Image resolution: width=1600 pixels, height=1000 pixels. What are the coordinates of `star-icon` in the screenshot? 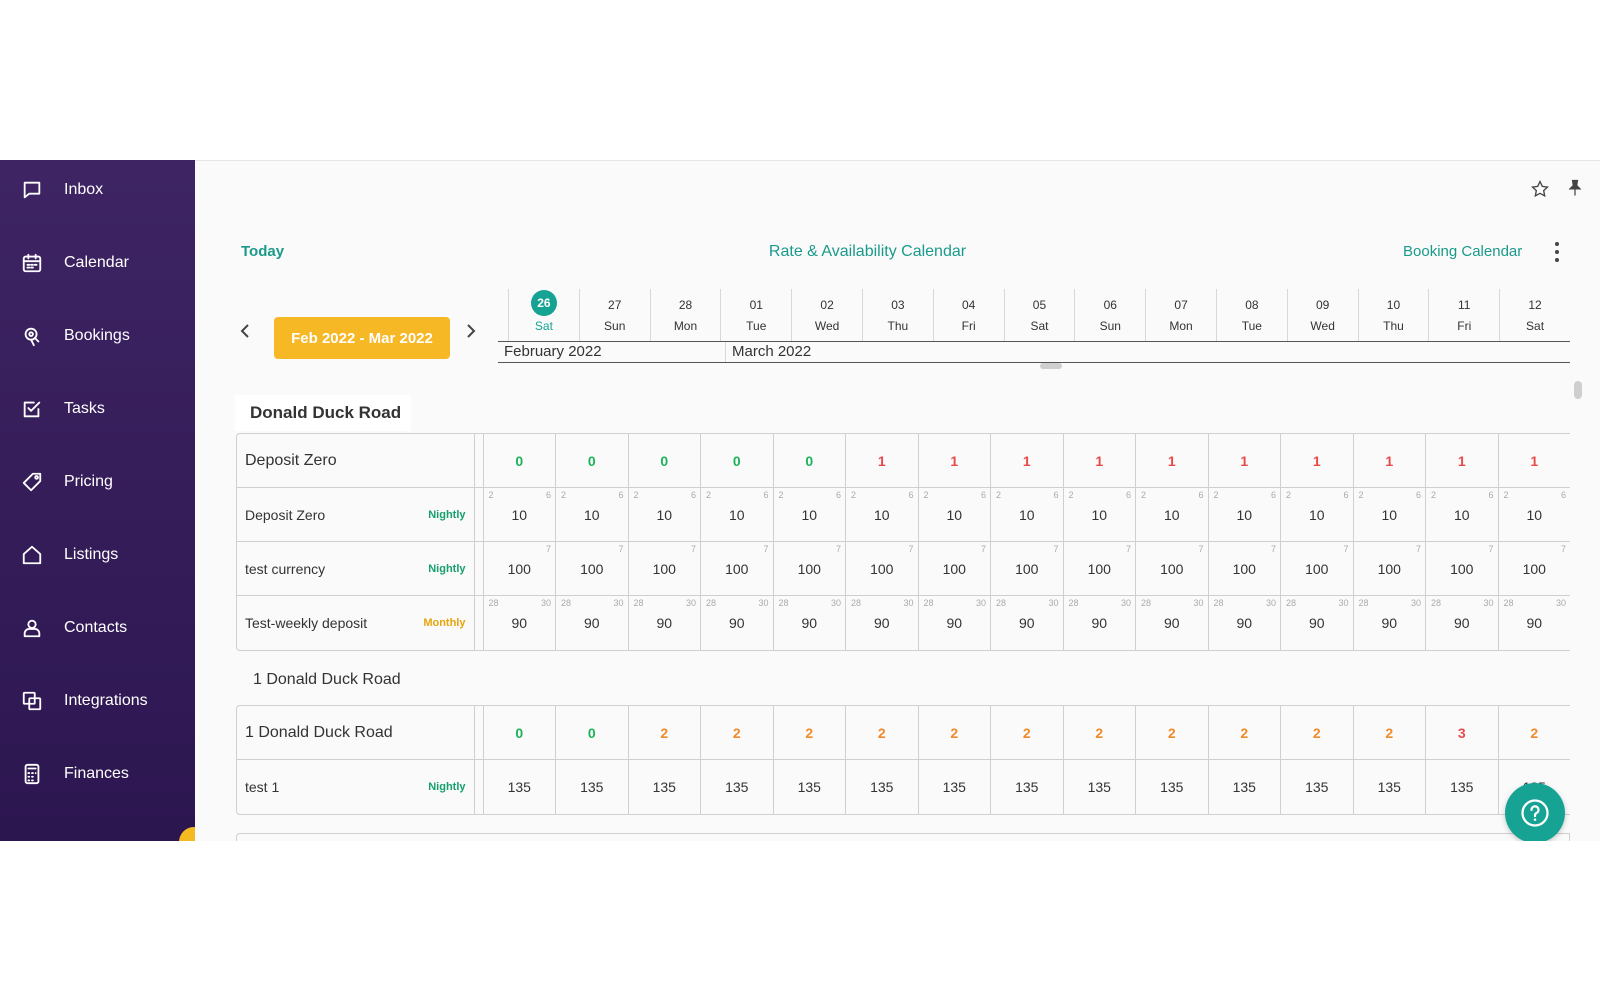 It's located at (1540, 189).